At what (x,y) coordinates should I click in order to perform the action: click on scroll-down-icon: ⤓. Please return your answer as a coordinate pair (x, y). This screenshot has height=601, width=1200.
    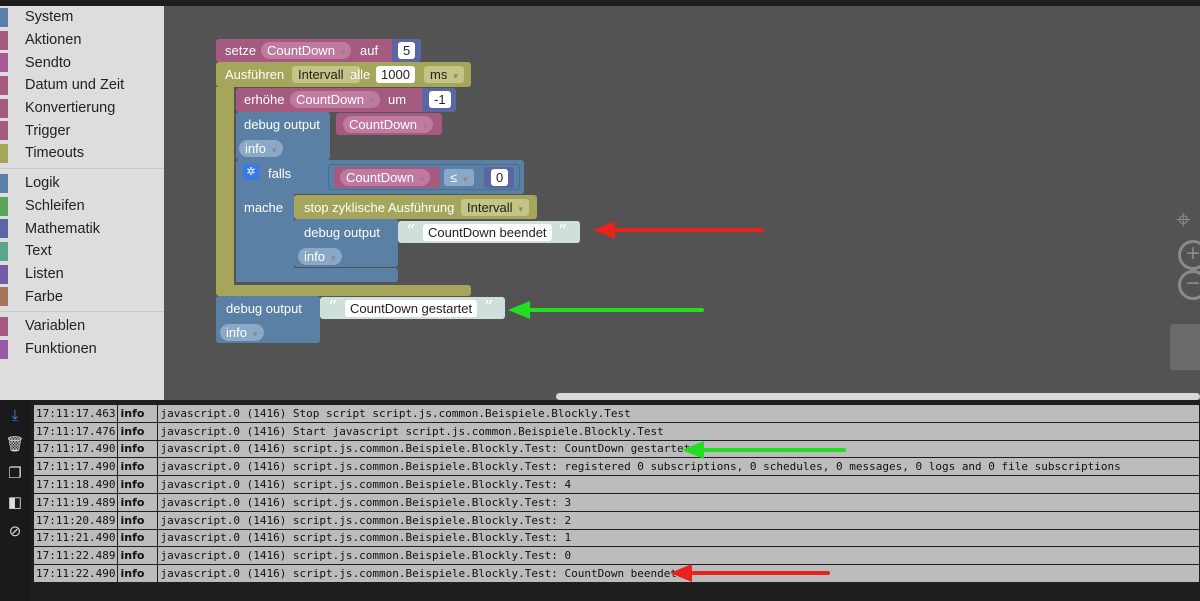
    Looking at the image, I should click on (15, 416).